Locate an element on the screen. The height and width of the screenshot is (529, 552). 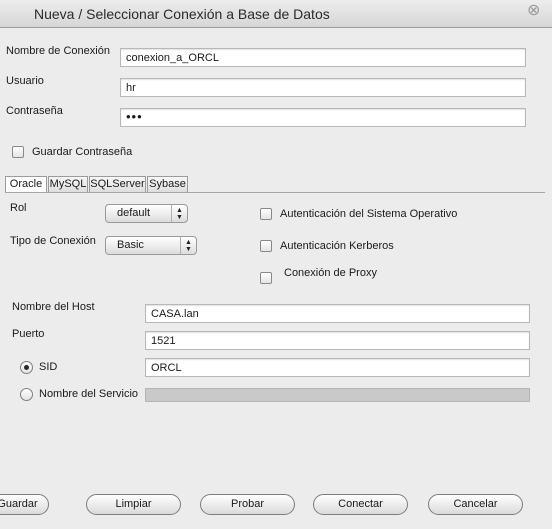
port-label: Puerto is located at coordinates (28, 334).